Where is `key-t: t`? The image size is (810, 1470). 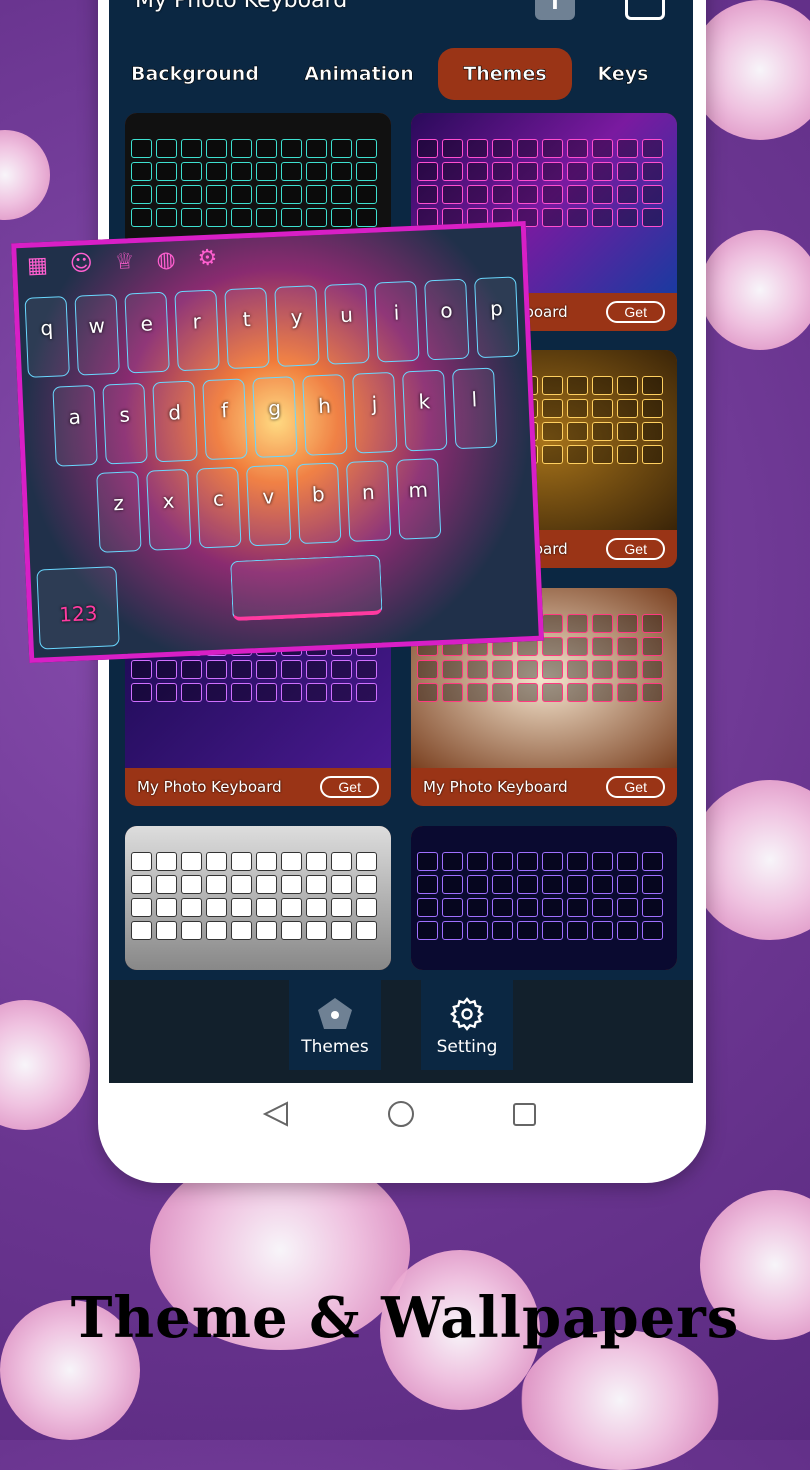
key-t: t is located at coordinates (247, 328).